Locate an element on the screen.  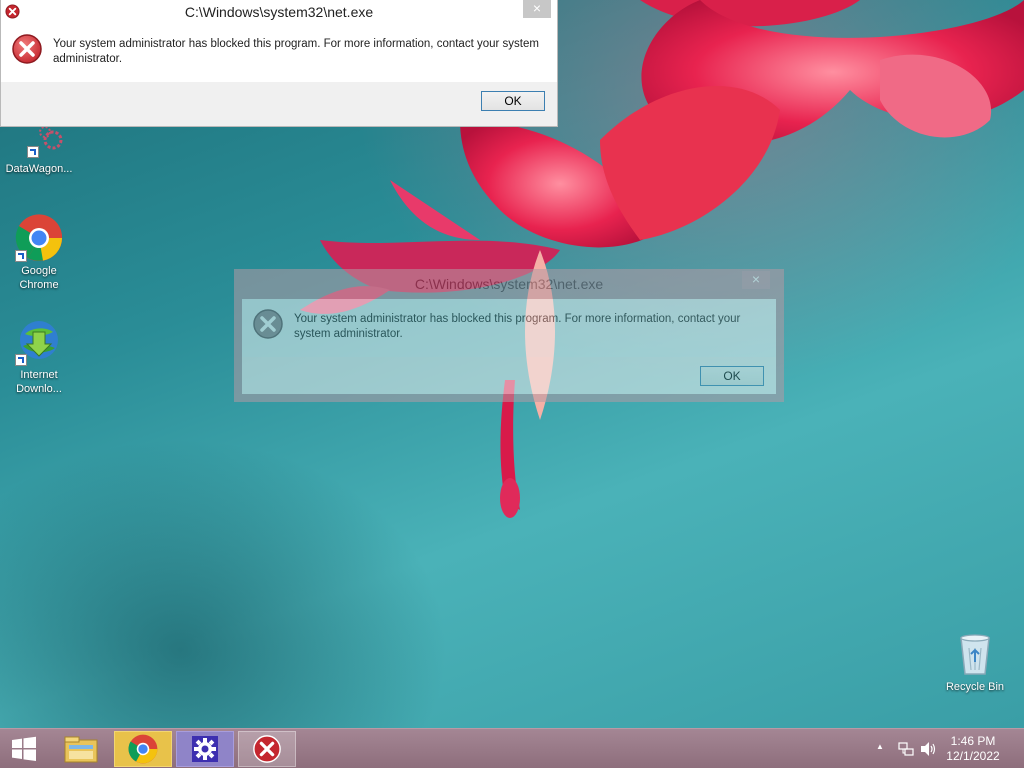
start-icon is located at coordinates (24, 748).